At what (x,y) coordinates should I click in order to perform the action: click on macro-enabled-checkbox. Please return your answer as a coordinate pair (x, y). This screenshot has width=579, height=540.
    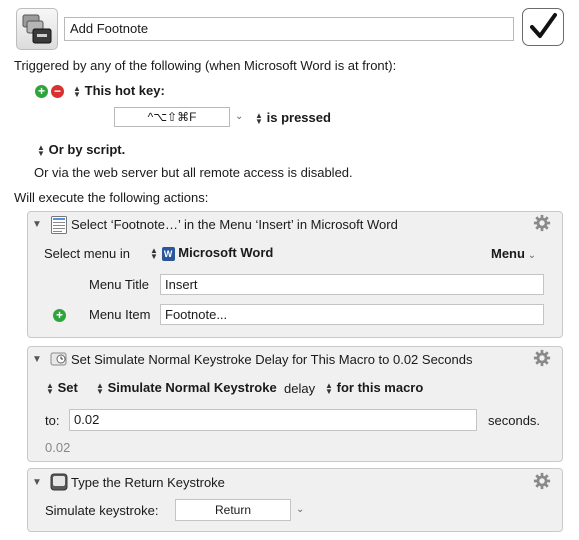
    Looking at the image, I should click on (543, 27).